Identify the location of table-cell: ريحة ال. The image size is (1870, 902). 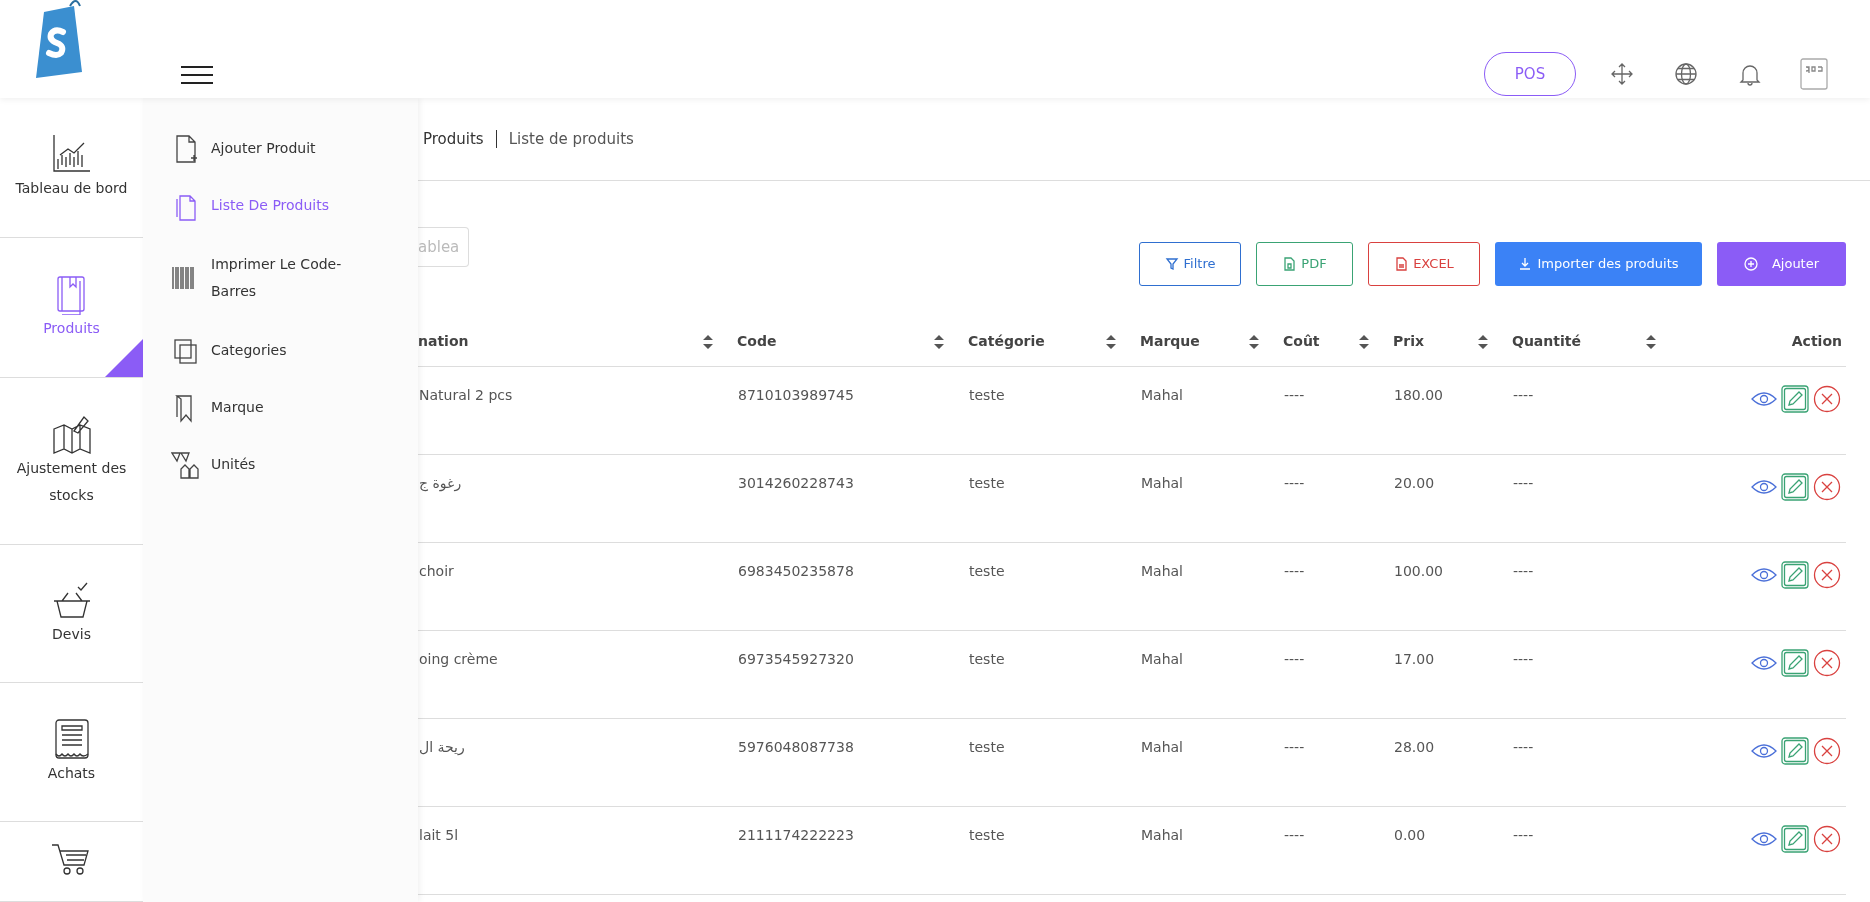
(442, 746).